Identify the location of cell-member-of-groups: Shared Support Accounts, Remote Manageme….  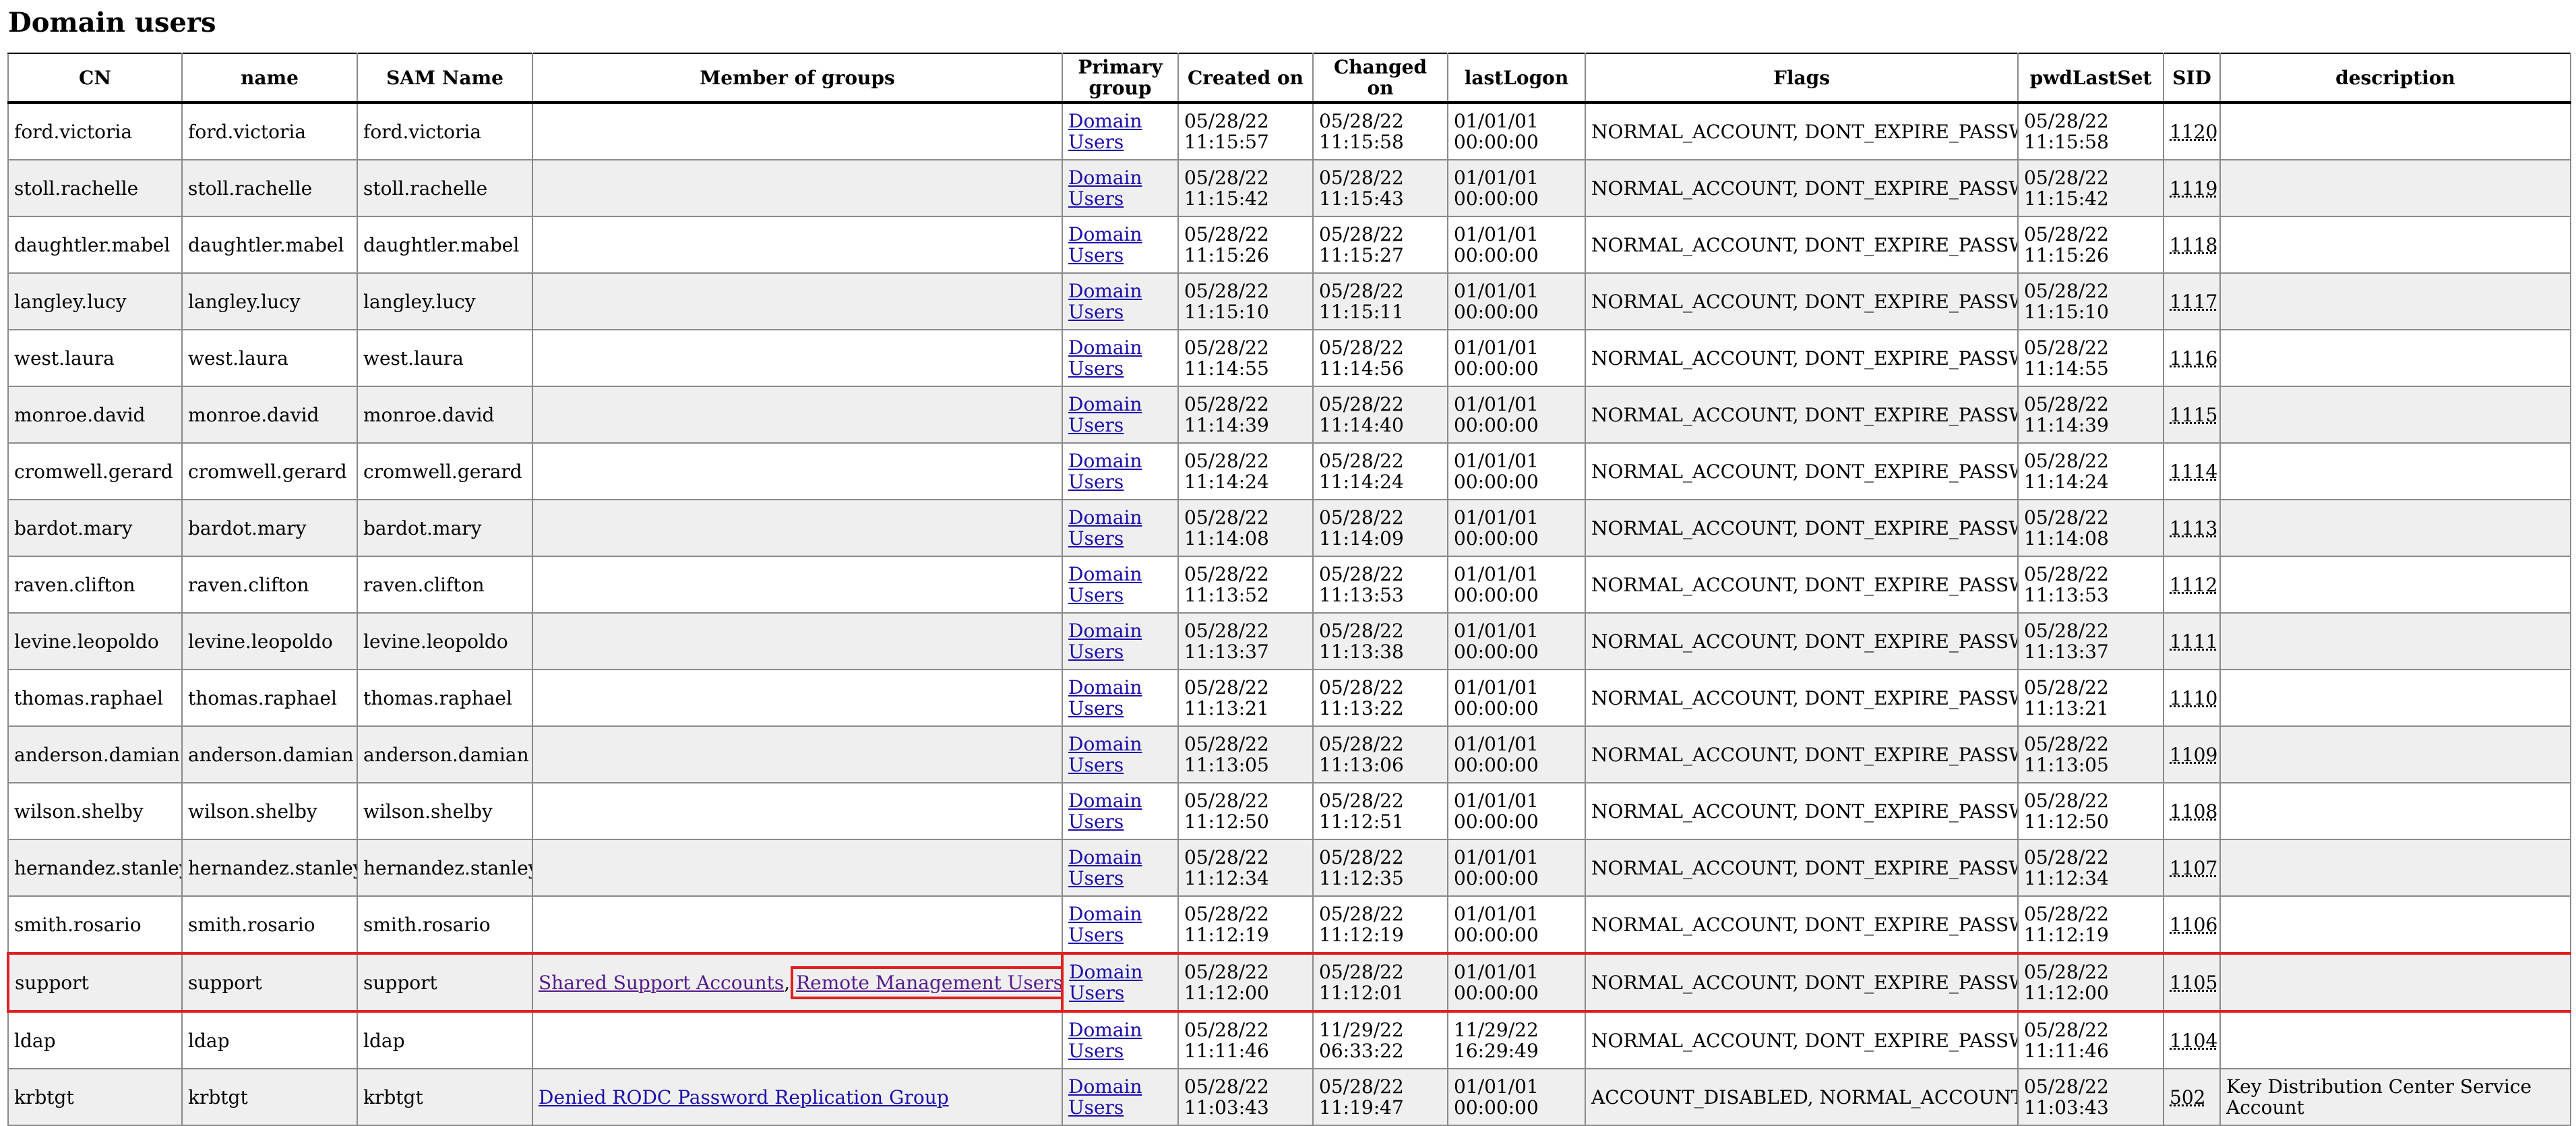
(798, 982).